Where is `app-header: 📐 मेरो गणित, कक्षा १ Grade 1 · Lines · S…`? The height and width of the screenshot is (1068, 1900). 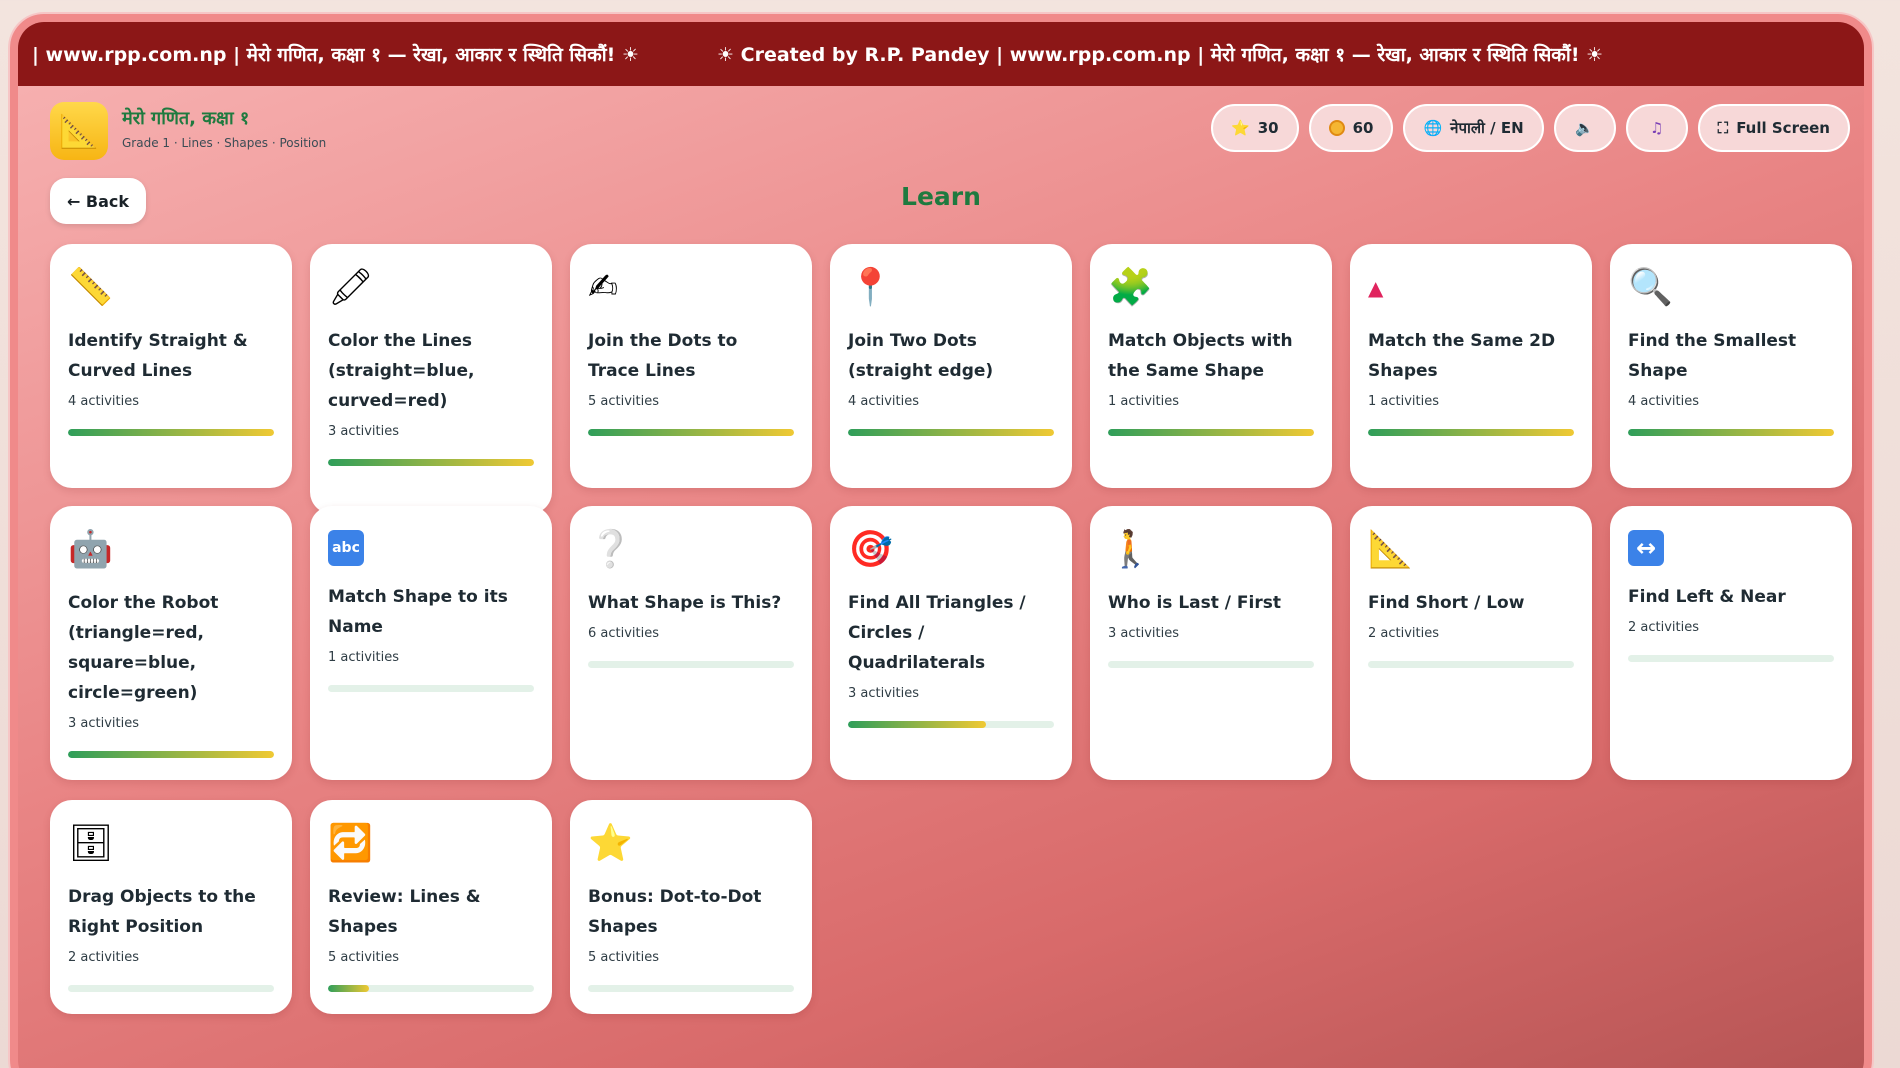
app-header: 📐 मेरो गणित, कक्षा १ Grade 1 · Lines · S… is located at coordinates (941, 136).